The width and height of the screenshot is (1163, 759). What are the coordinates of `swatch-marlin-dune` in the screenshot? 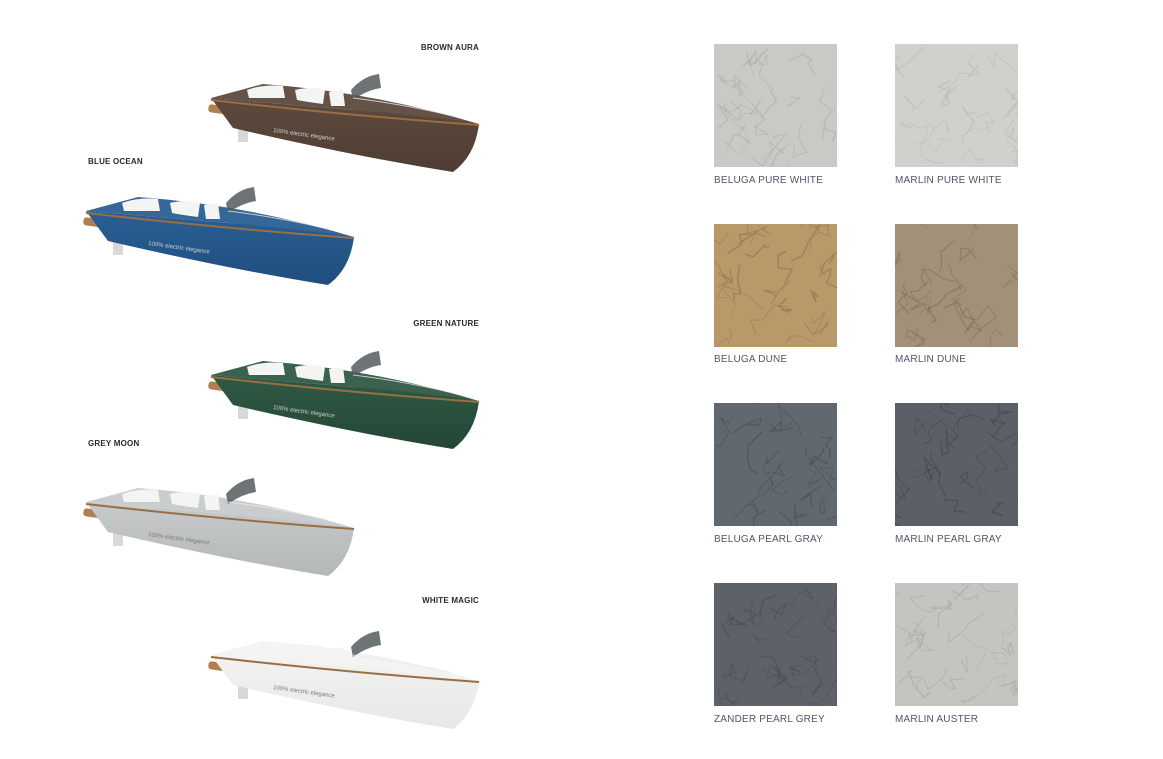 It's located at (956, 285).